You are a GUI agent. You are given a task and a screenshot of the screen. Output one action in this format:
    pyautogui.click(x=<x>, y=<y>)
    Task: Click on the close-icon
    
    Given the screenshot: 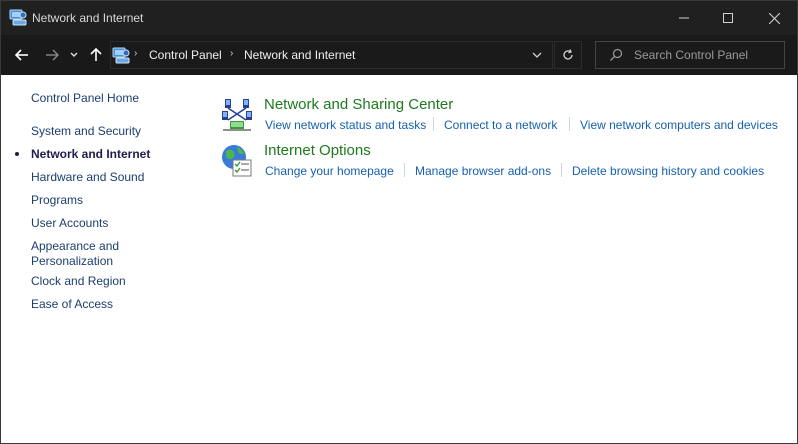 What is the action you would take?
    pyautogui.click(x=774, y=18)
    